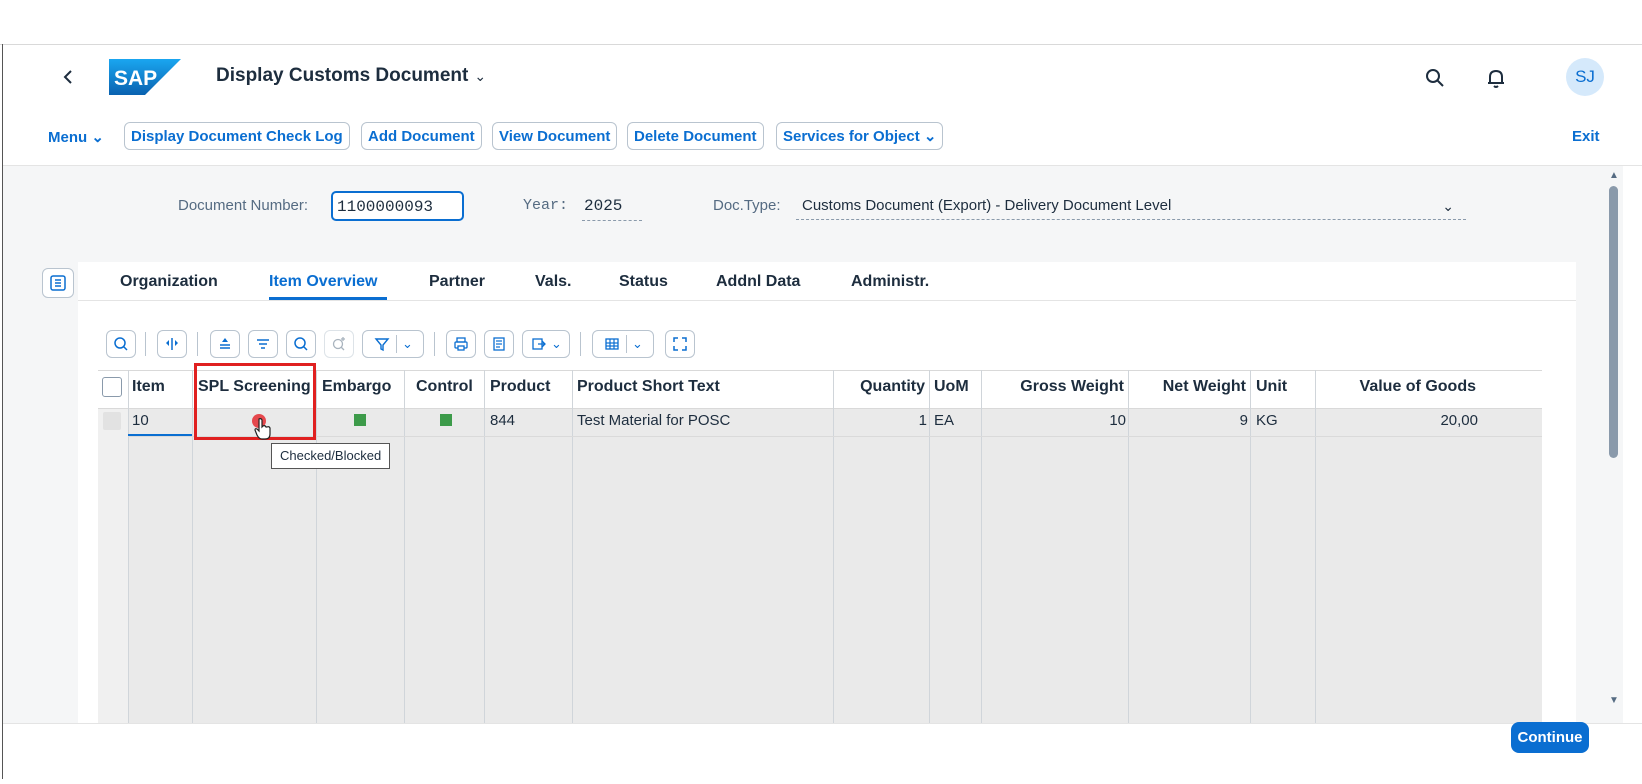  What do you see at coordinates (555, 136) in the screenshot?
I see `view-document-button: View Document` at bounding box center [555, 136].